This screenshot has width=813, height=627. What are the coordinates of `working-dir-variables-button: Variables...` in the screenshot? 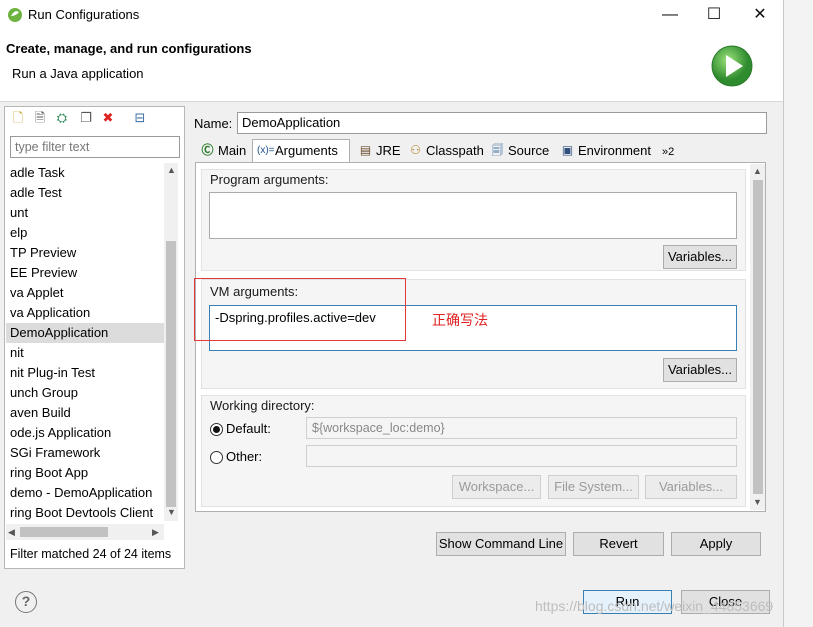 It's located at (691, 487).